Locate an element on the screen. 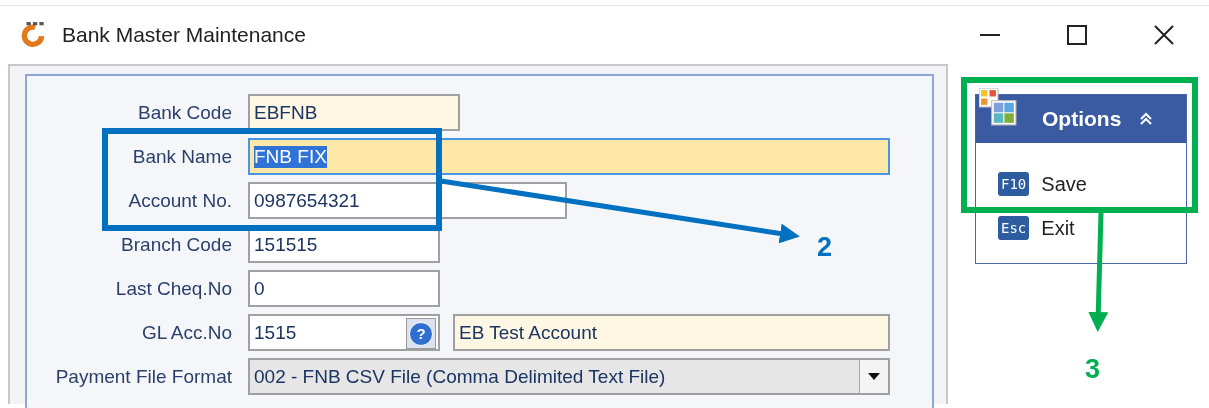 The height and width of the screenshot is (408, 1209). description-field: EB Test Account is located at coordinates (671, 332).